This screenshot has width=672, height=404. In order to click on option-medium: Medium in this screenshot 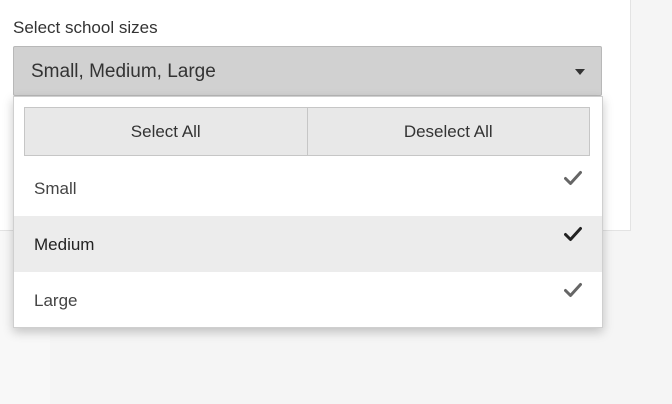, I will do `click(308, 244)`.